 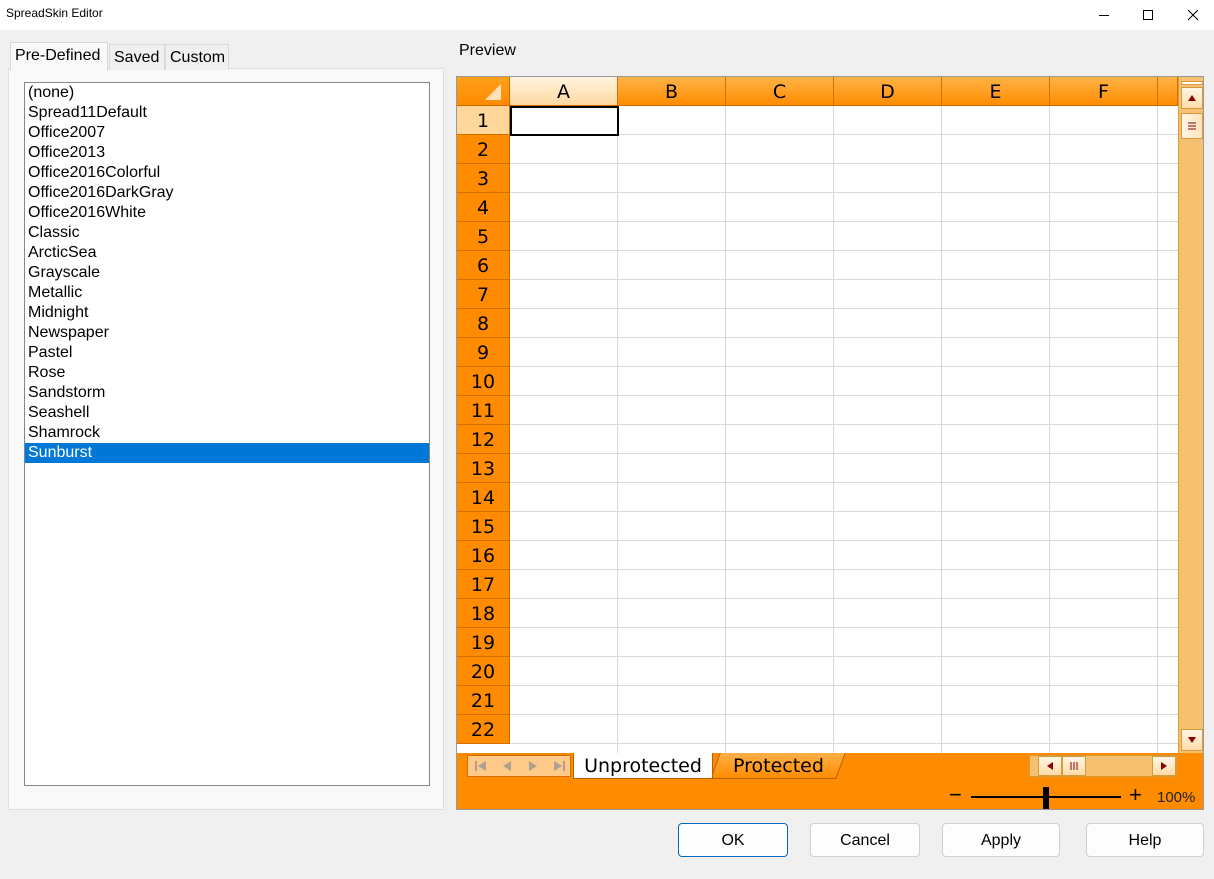 I want to click on skin-list-item: Shamrock, so click(x=227, y=433).